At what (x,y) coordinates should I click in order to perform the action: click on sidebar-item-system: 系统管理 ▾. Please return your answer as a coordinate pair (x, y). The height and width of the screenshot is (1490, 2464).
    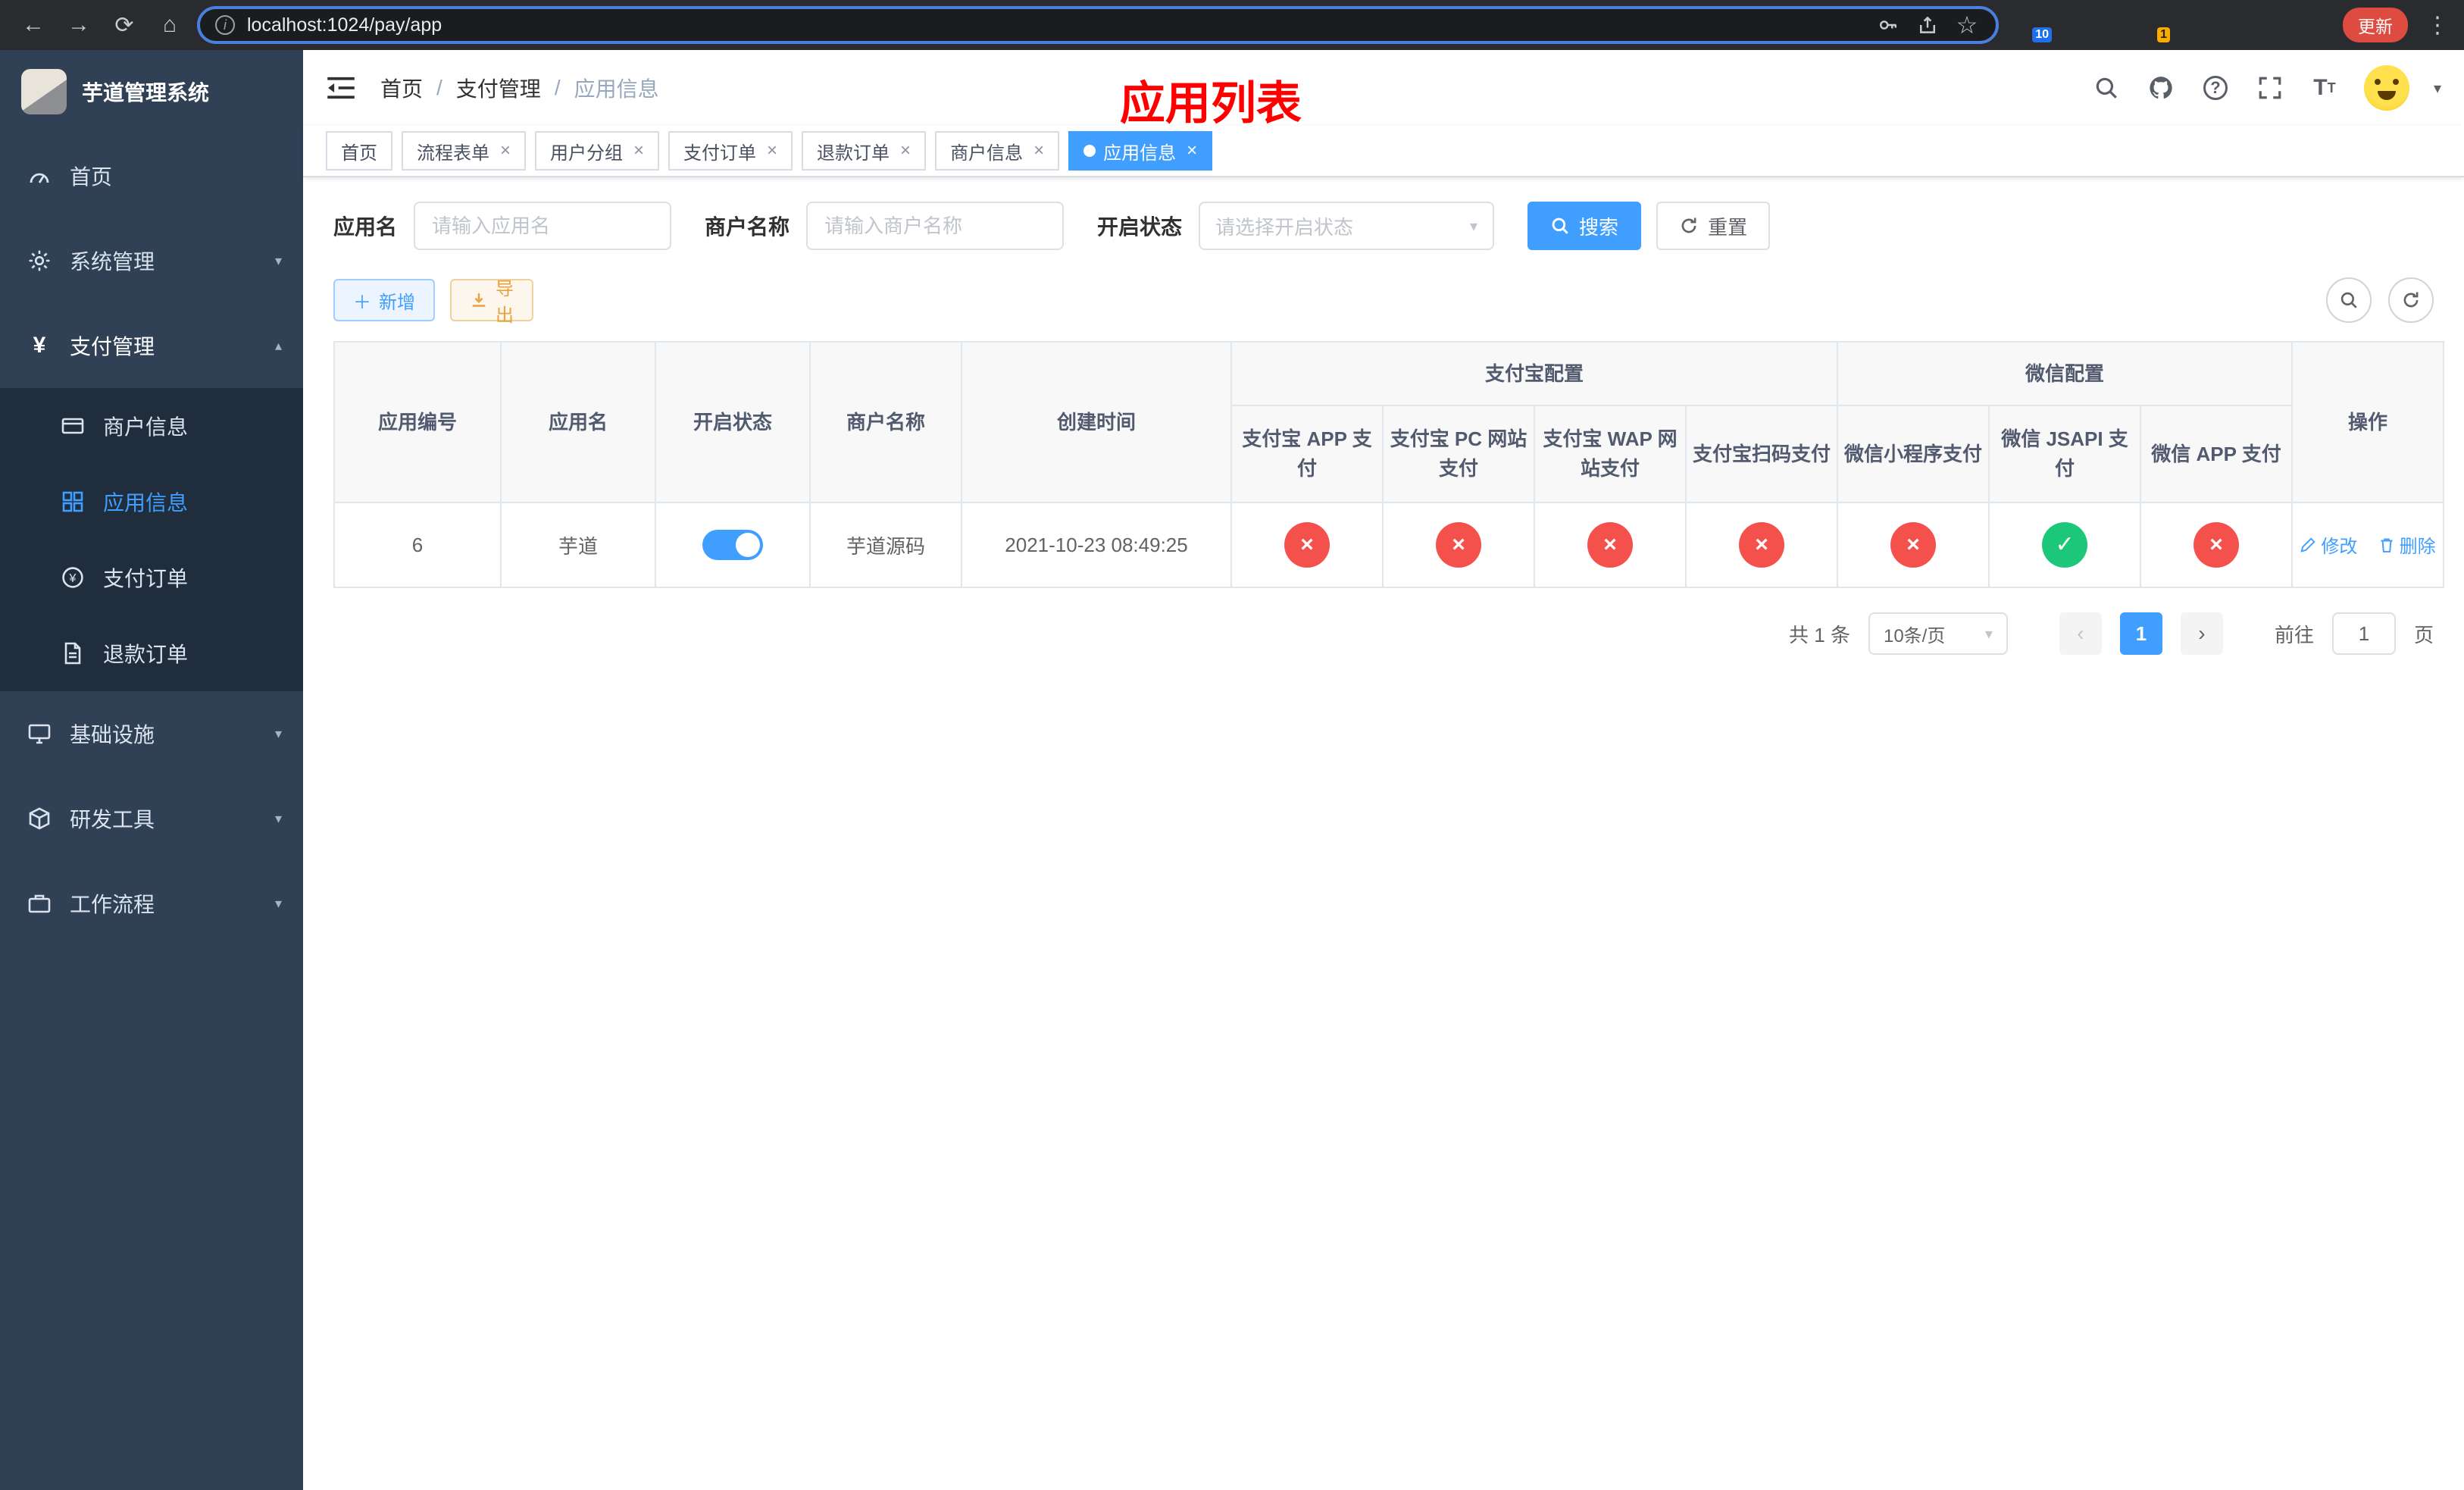
    Looking at the image, I should click on (151, 260).